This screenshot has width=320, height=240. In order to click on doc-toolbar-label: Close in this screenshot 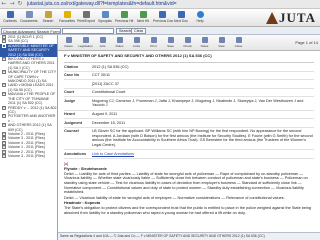, I will do `click(238, 46)`.